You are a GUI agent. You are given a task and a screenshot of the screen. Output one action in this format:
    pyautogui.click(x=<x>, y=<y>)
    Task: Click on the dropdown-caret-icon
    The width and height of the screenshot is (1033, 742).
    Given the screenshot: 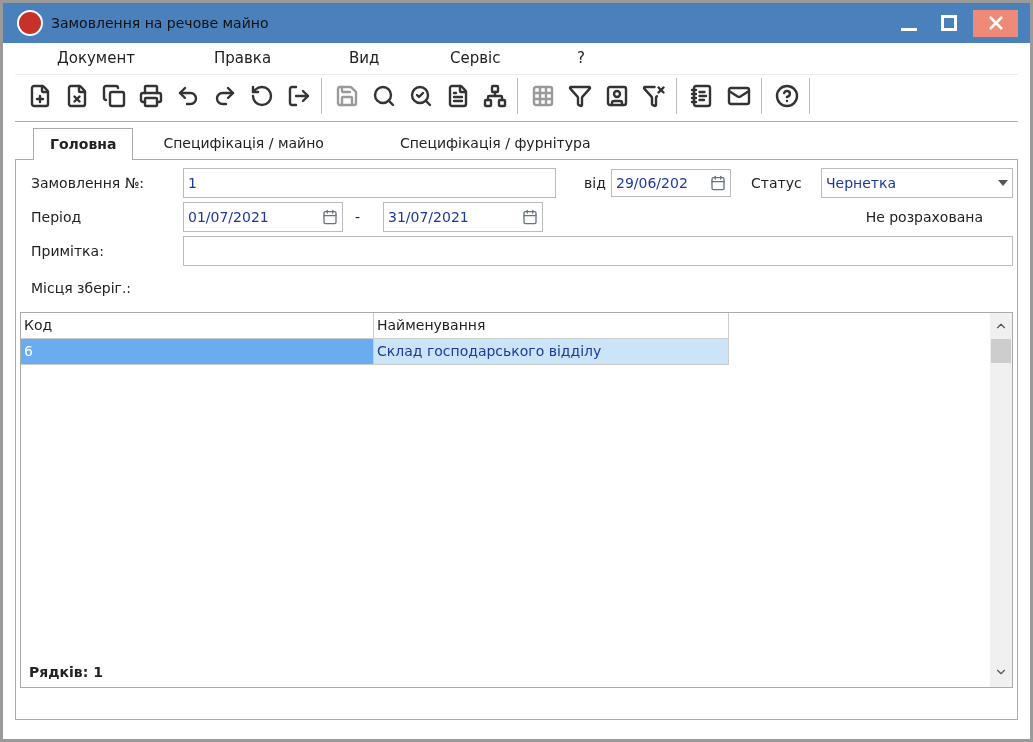 What is the action you would take?
    pyautogui.click(x=1003, y=183)
    